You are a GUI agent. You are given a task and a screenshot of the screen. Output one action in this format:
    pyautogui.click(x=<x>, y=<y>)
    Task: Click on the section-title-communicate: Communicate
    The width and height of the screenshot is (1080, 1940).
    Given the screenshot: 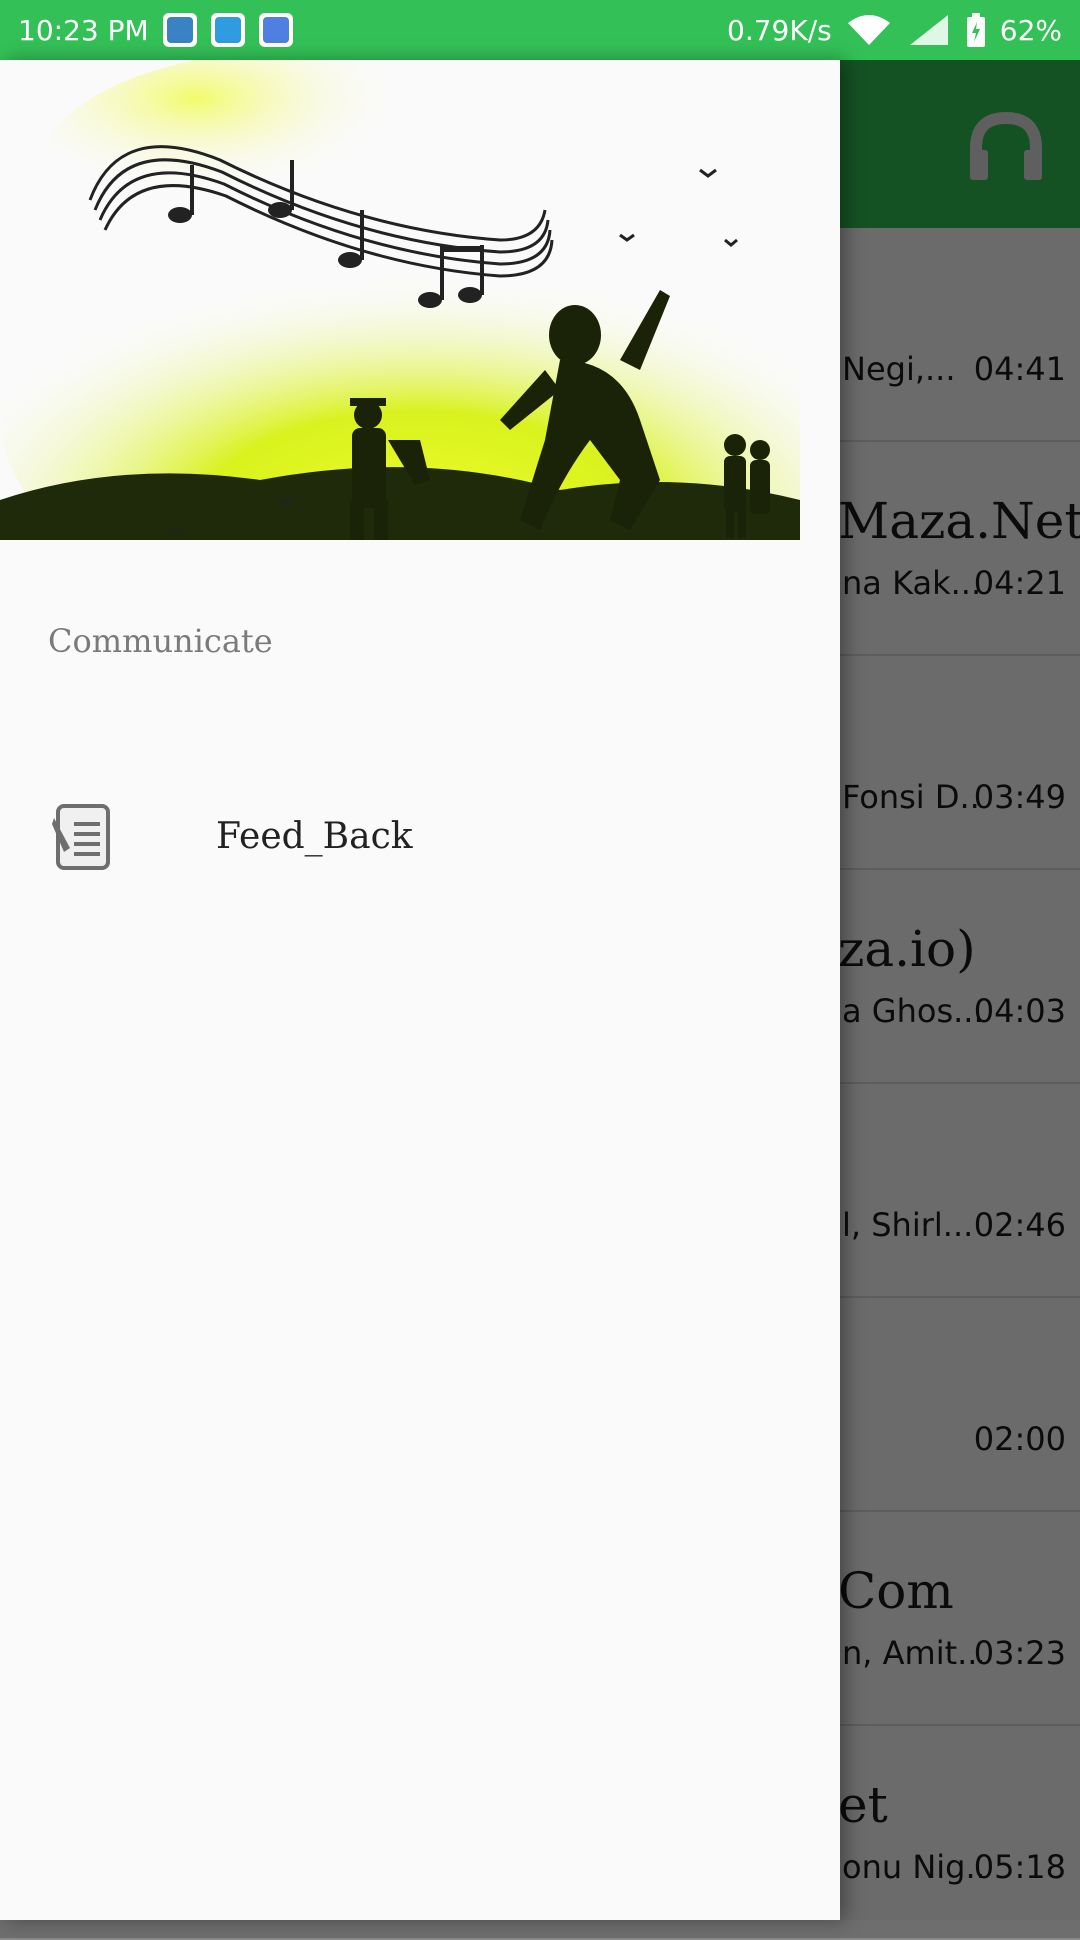 What is the action you would take?
    pyautogui.click(x=160, y=641)
    